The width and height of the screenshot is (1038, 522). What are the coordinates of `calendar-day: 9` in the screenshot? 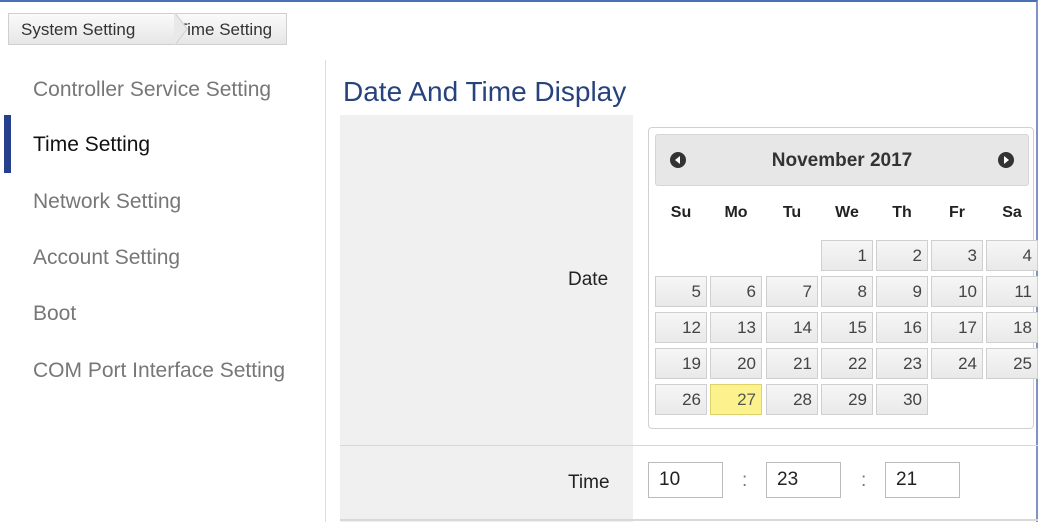 It's located at (902, 291).